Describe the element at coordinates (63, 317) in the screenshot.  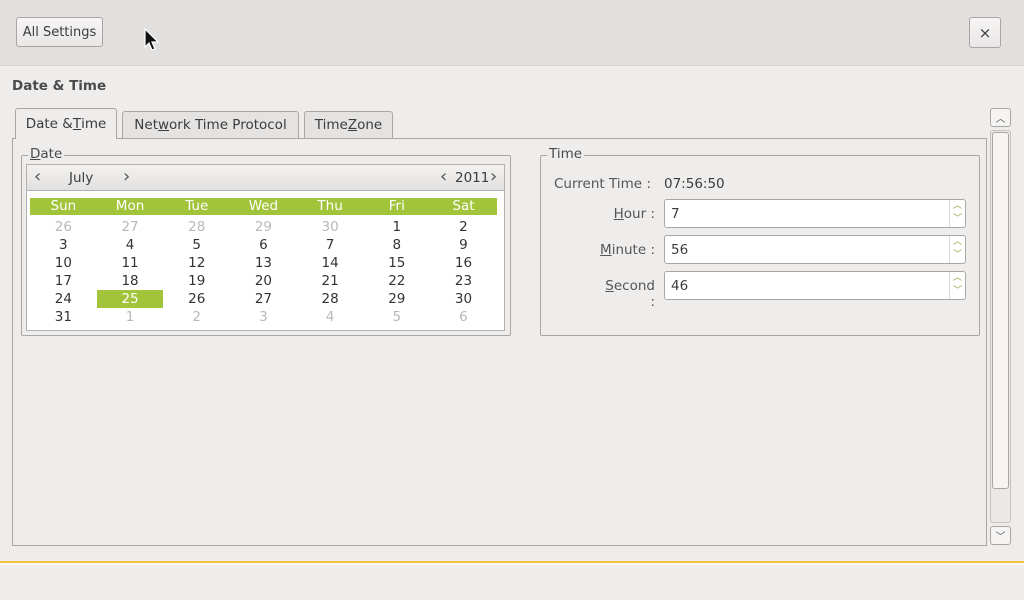
I see `calendar-day: 31` at that location.